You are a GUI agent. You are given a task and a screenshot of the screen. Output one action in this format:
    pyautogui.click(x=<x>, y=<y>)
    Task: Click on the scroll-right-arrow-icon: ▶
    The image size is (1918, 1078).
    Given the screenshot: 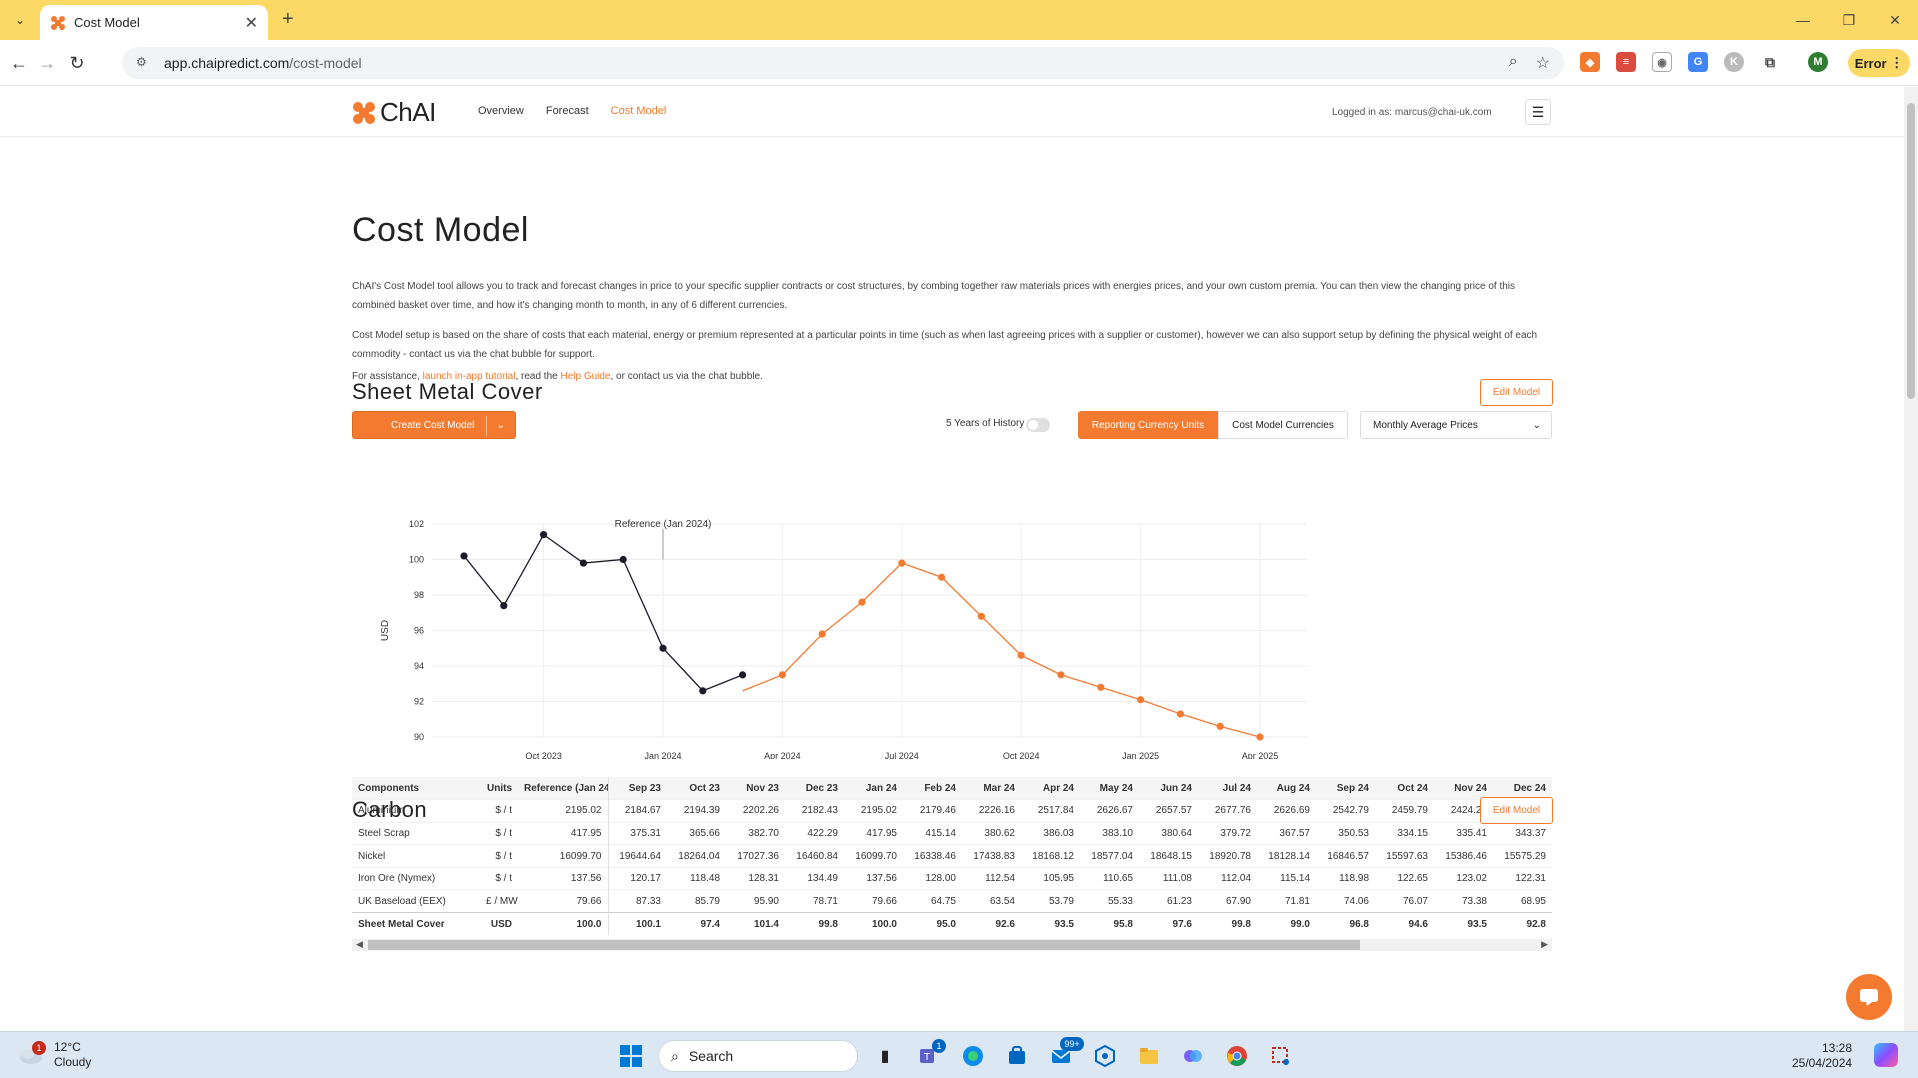 What is the action you would take?
    pyautogui.click(x=1544, y=944)
    